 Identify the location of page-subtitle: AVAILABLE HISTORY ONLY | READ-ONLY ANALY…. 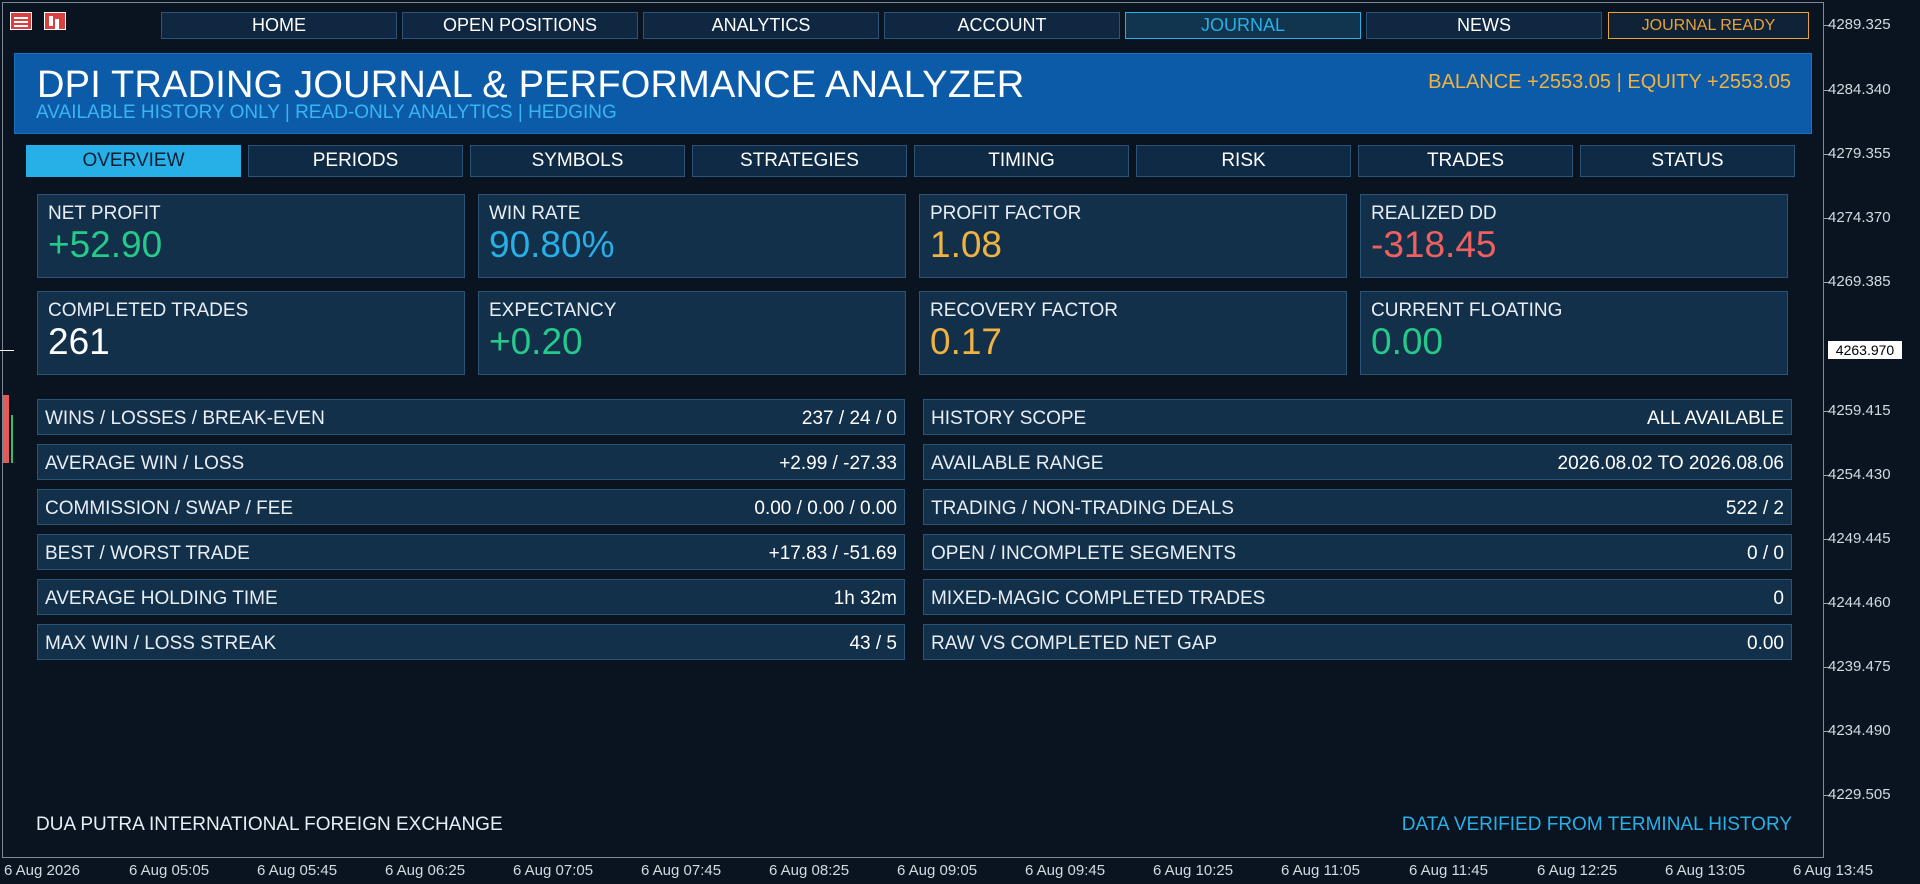
(326, 112).